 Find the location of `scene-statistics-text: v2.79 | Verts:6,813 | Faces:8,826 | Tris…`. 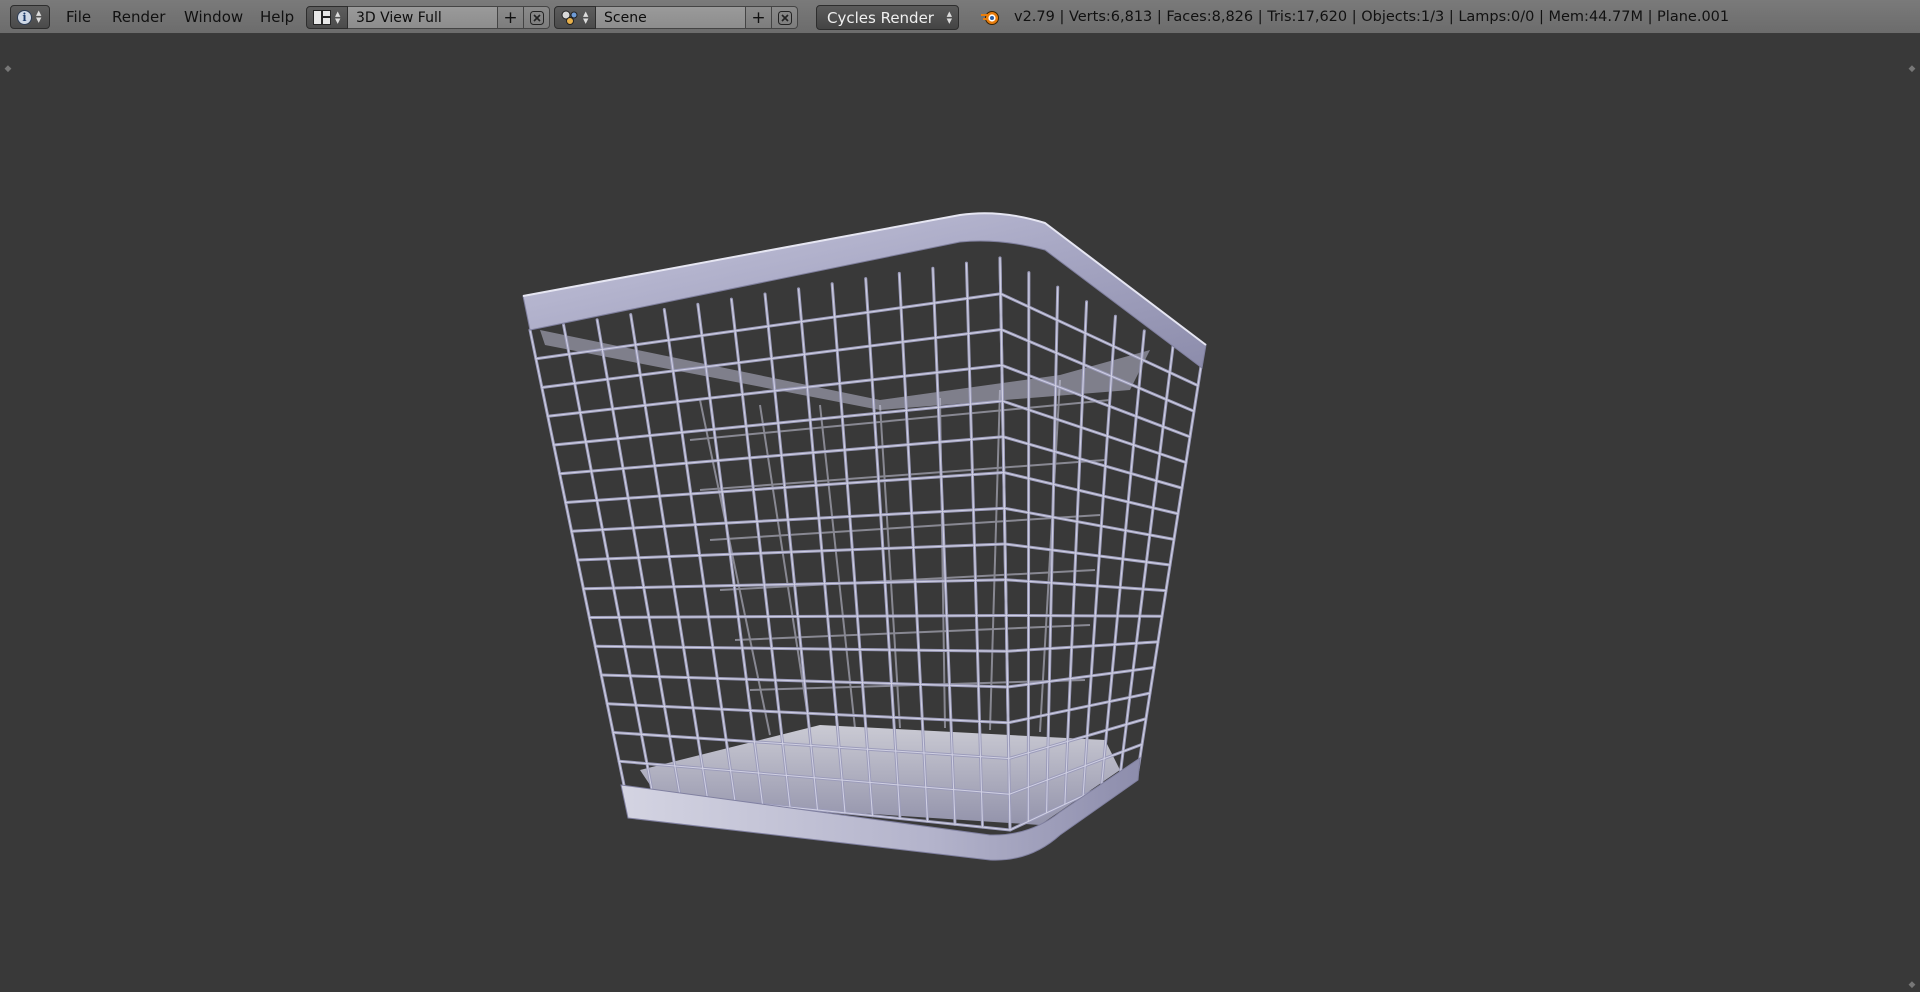

scene-statistics-text: v2.79 | Verts:6,813 | Faces:8,826 | Tris… is located at coordinates (1372, 17).